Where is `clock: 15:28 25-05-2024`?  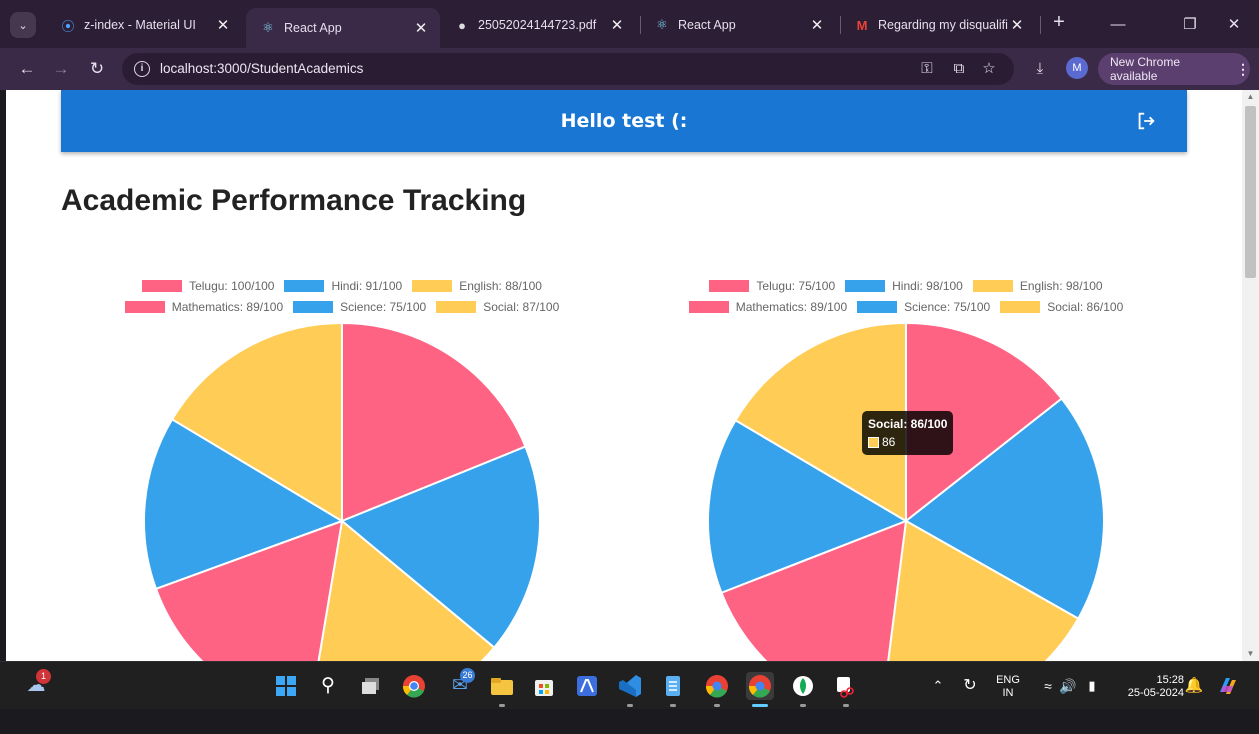 clock: 15:28 25-05-2024 is located at coordinates (1146, 687).